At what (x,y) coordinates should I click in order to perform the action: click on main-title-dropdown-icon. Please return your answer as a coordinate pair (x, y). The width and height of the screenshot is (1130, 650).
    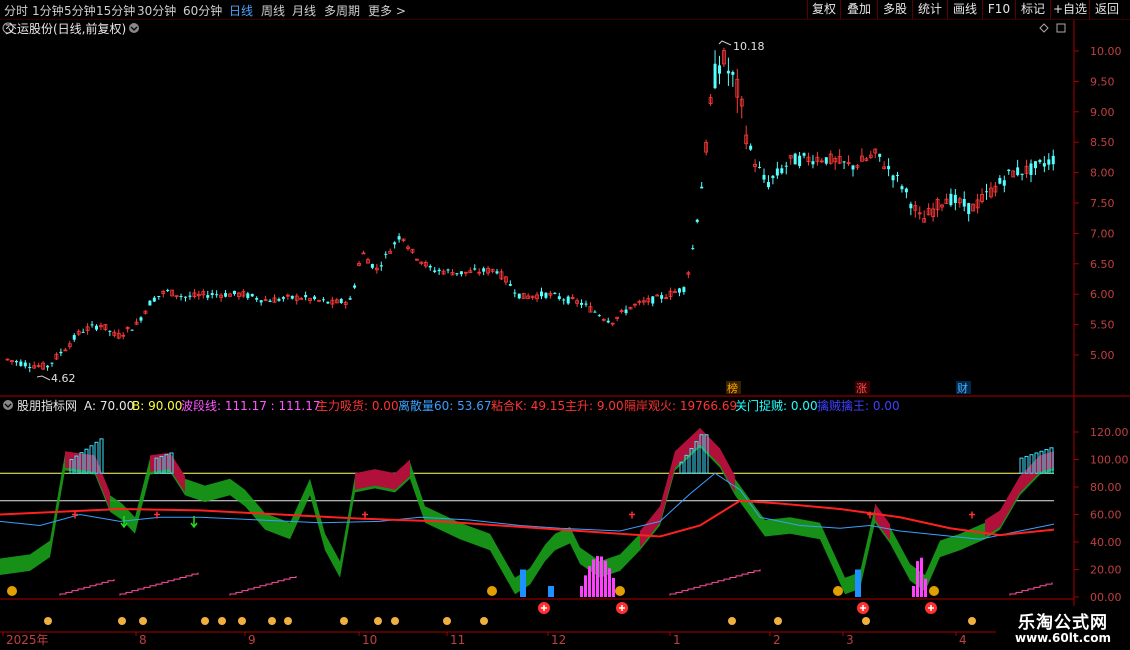
    Looking at the image, I should click on (134, 28).